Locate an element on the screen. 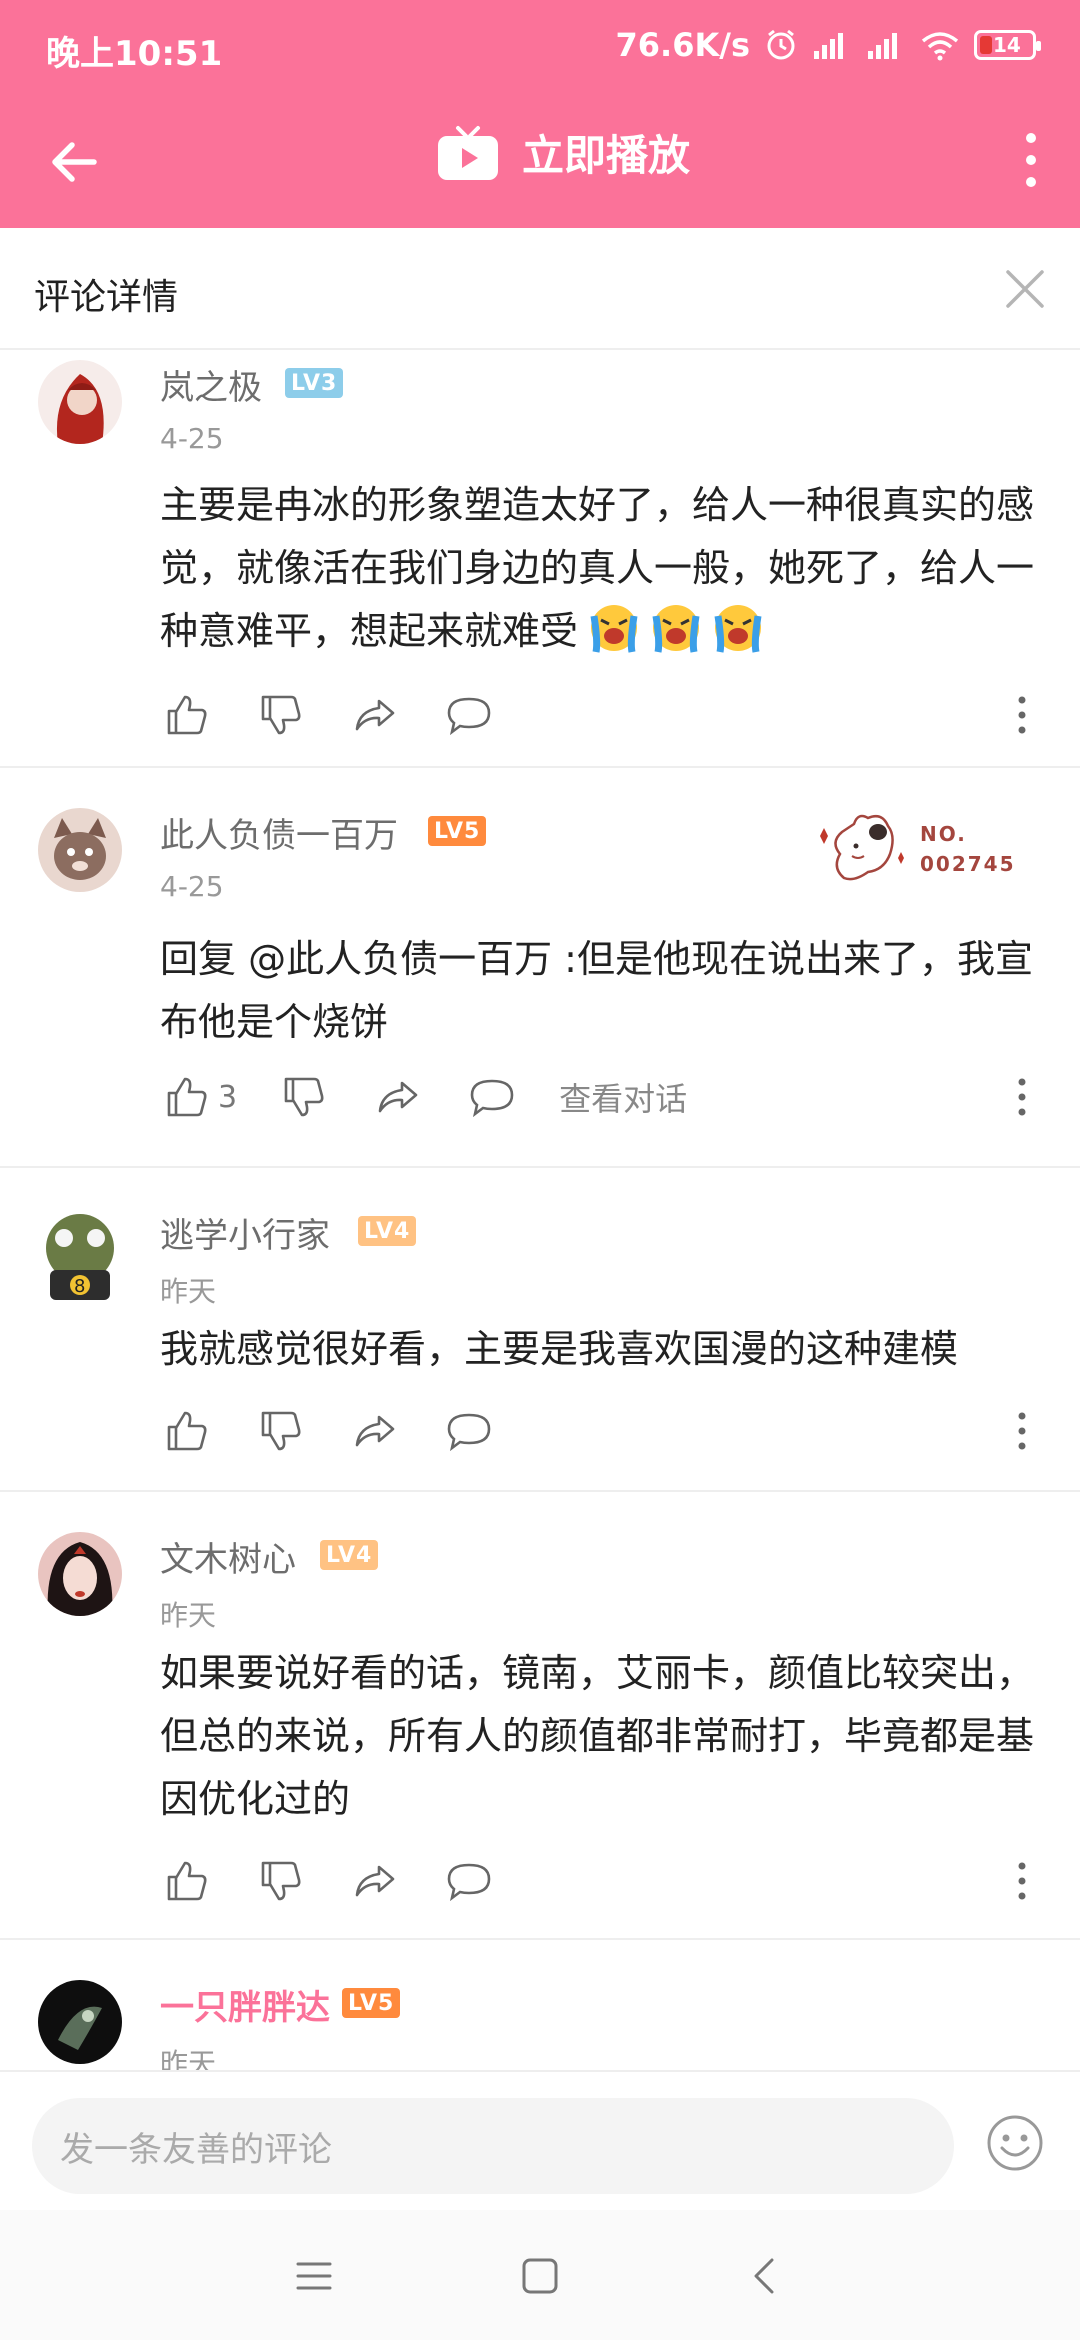  level-badge: LV3 is located at coordinates (314, 383).